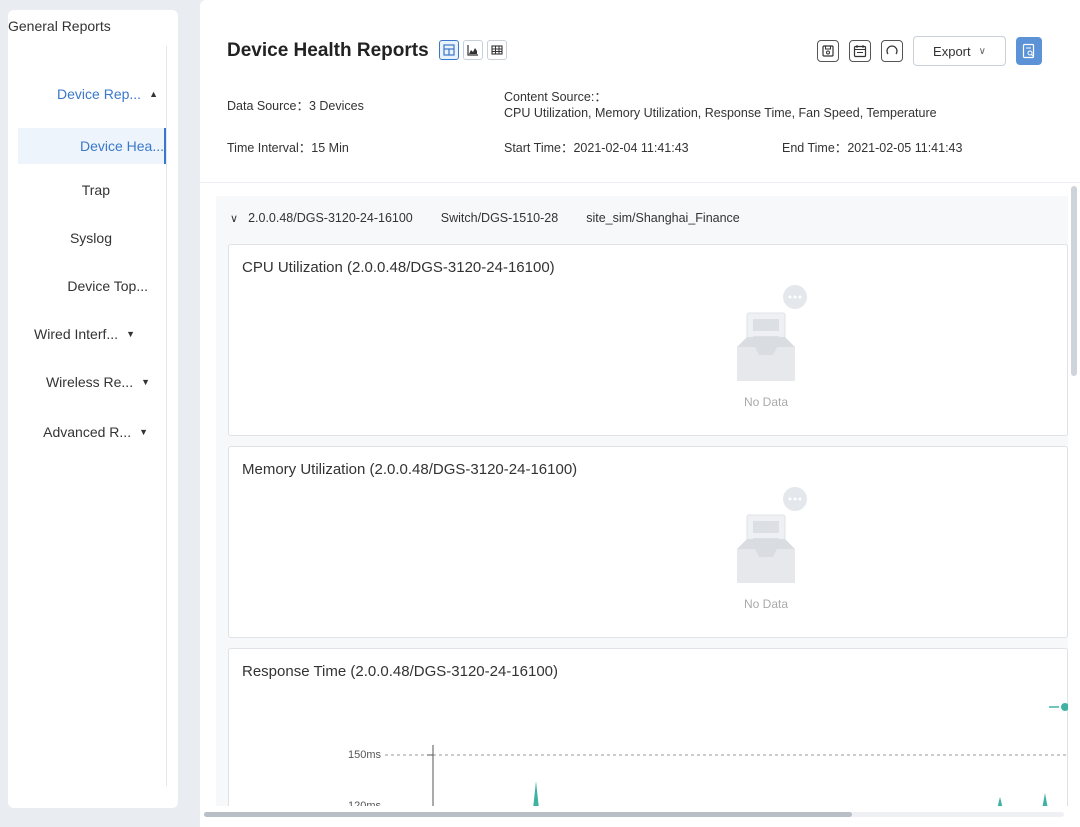  What do you see at coordinates (336, 106) in the screenshot?
I see `data-source-value: 3 Devices` at bounding box center [336, 106].